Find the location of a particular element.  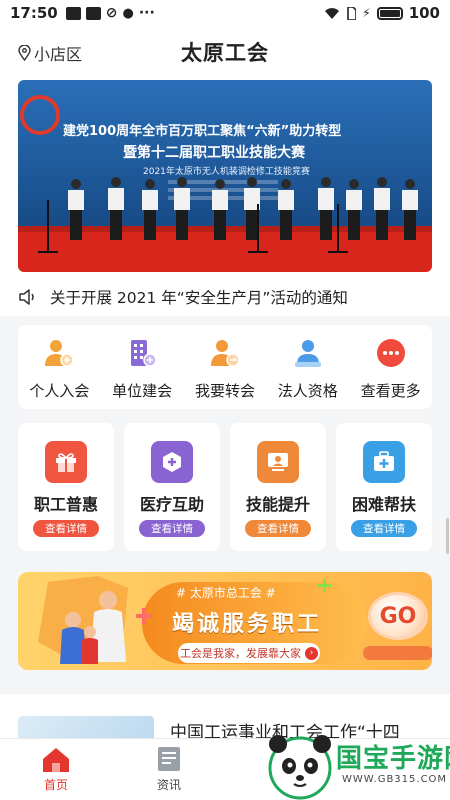

nav-item-home: 首页 is located at coordinates (56, 769).